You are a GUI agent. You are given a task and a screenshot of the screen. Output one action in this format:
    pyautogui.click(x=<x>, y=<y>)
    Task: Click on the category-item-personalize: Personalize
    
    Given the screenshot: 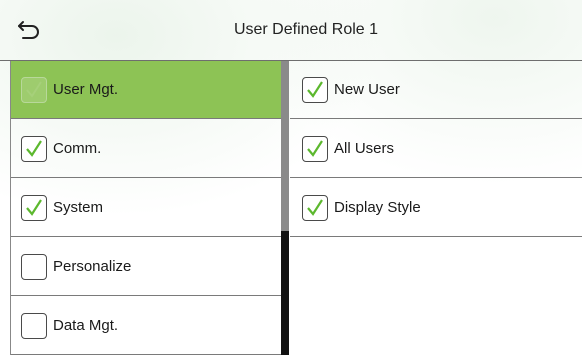 What is the action you would take?
    pyautogui.click(x=146, y=267)
    